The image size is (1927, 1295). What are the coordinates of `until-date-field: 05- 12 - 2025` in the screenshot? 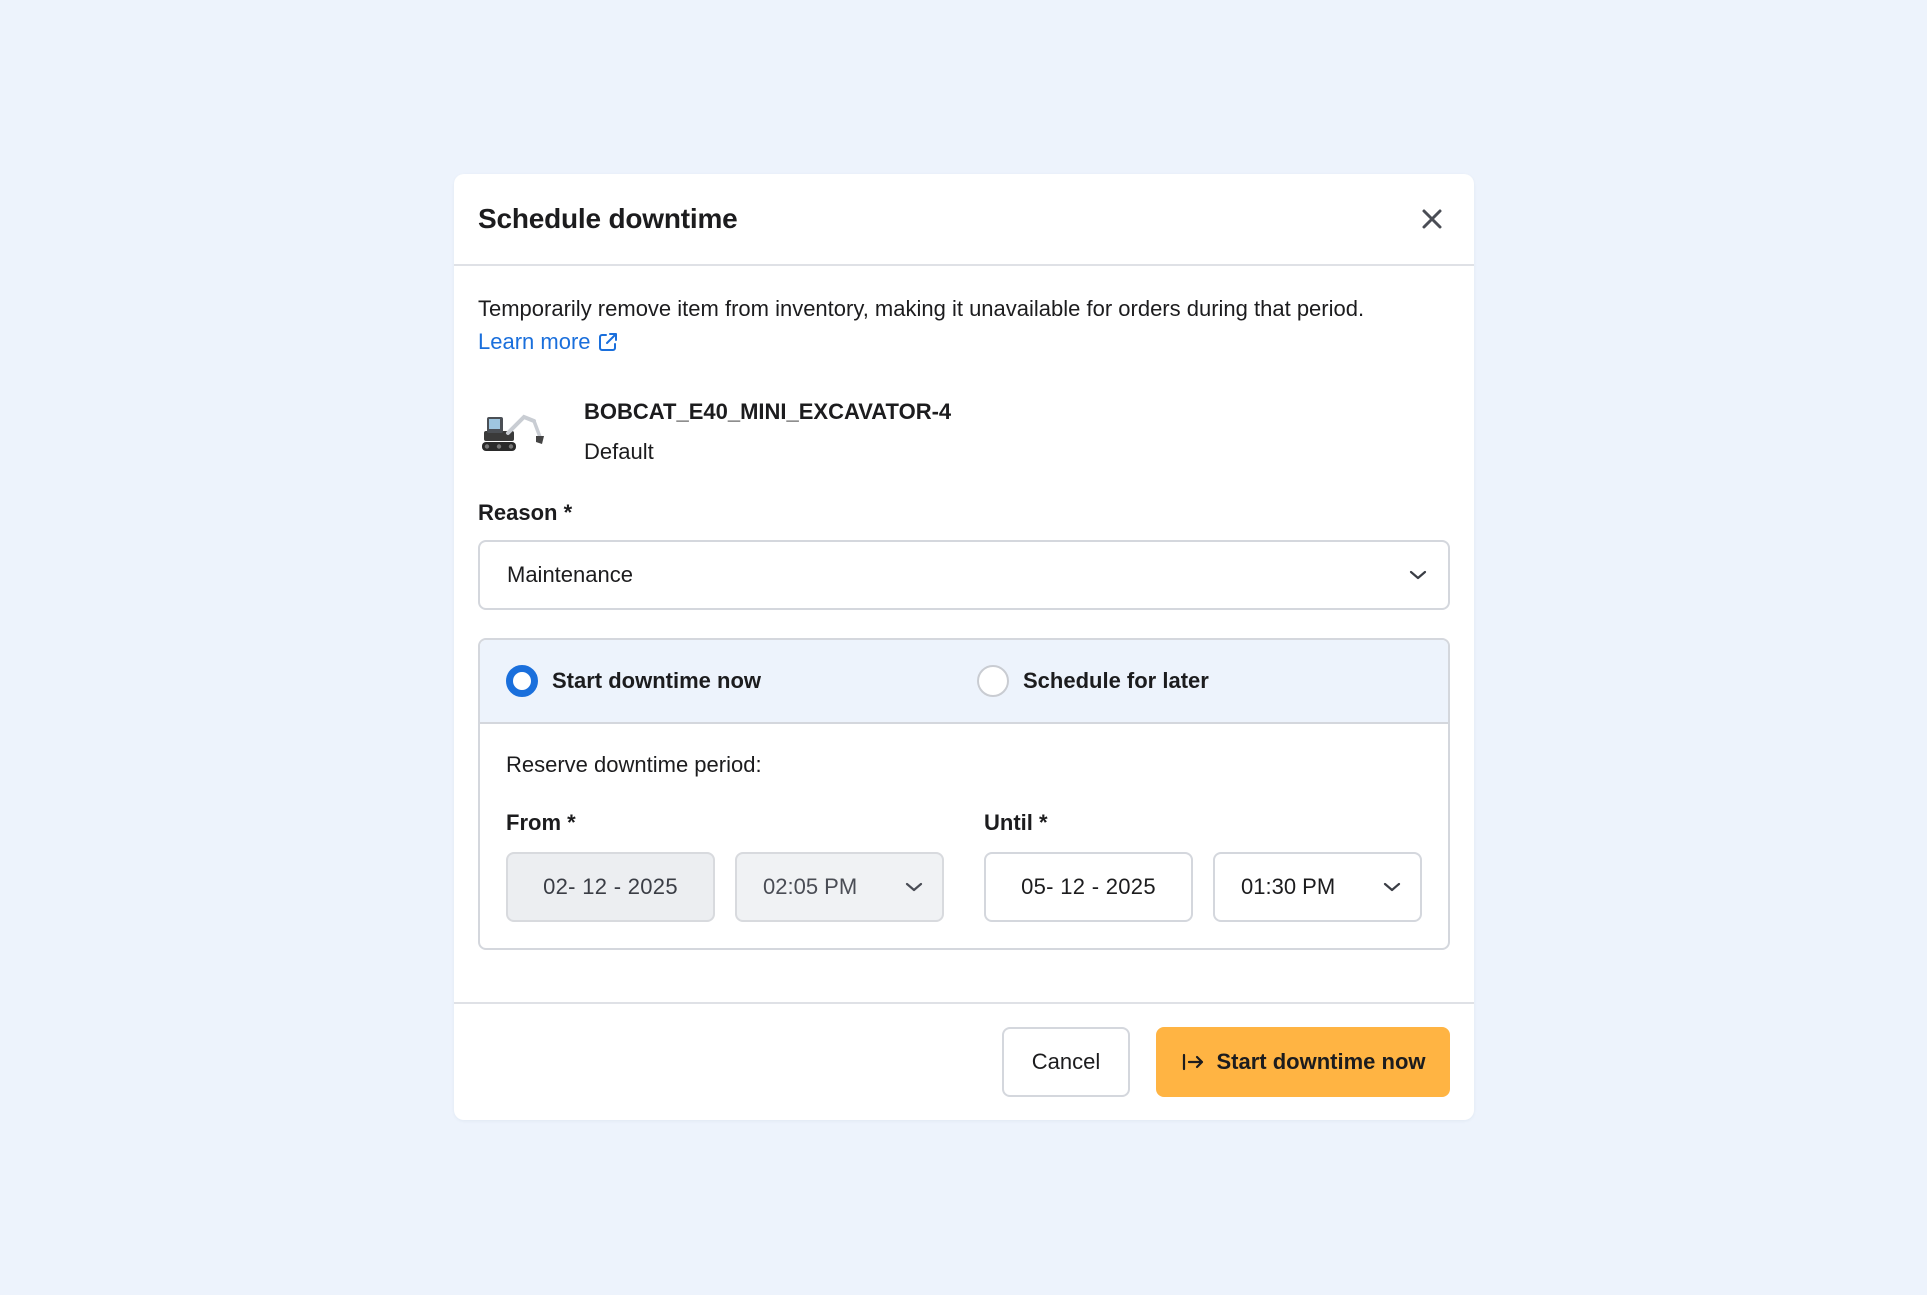 It's located at (1088, 887).